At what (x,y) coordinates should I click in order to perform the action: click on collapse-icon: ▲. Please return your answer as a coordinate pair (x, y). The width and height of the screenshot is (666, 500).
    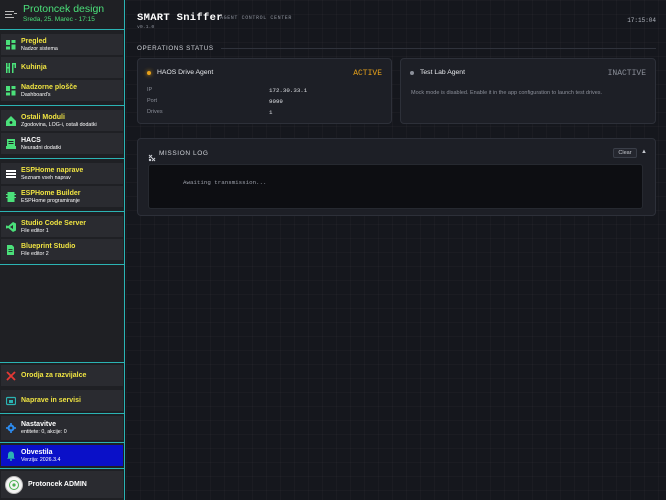
    Looking at the image, I should click on (644, 152).